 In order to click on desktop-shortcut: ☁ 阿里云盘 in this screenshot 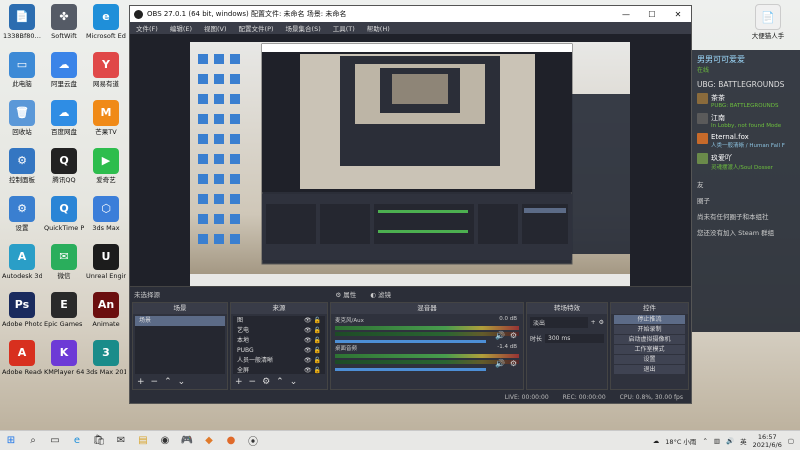, I will do `click(64, 70)`.